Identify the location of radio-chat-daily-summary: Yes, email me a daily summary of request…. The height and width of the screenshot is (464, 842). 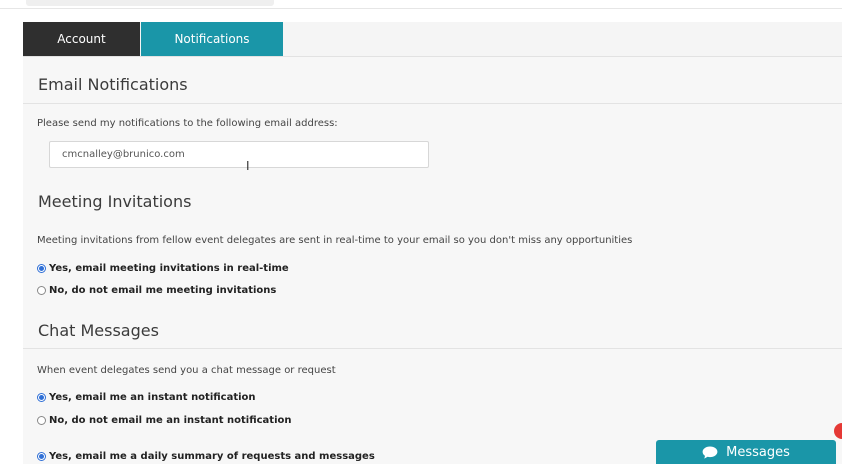
(206, 456).